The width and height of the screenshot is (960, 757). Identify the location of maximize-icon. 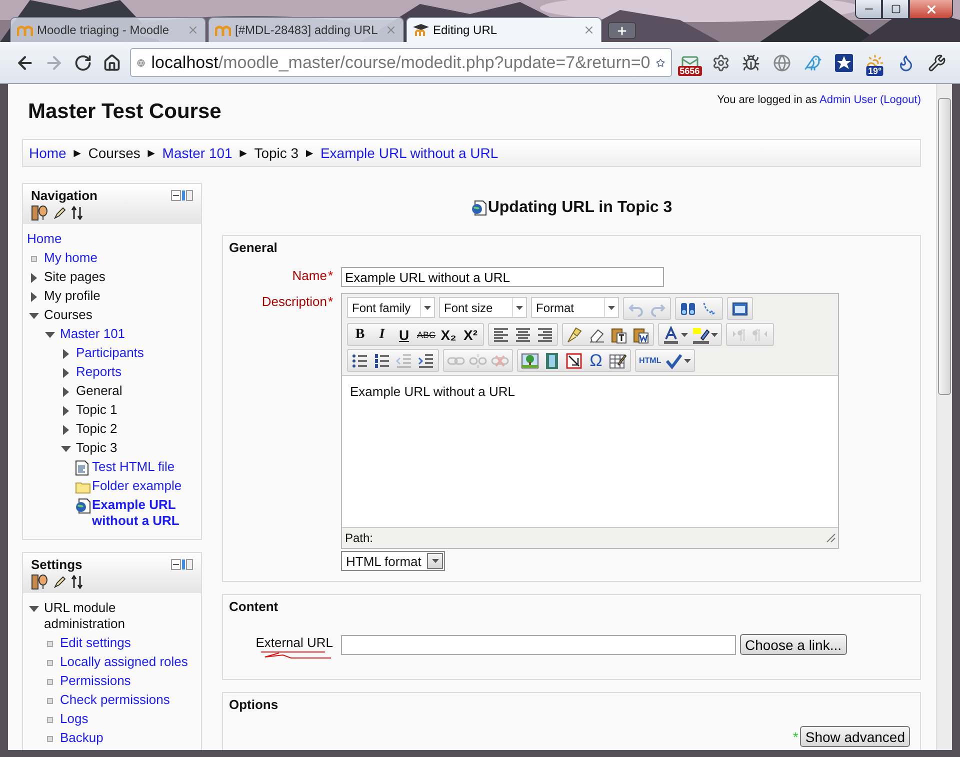
(895, 9).